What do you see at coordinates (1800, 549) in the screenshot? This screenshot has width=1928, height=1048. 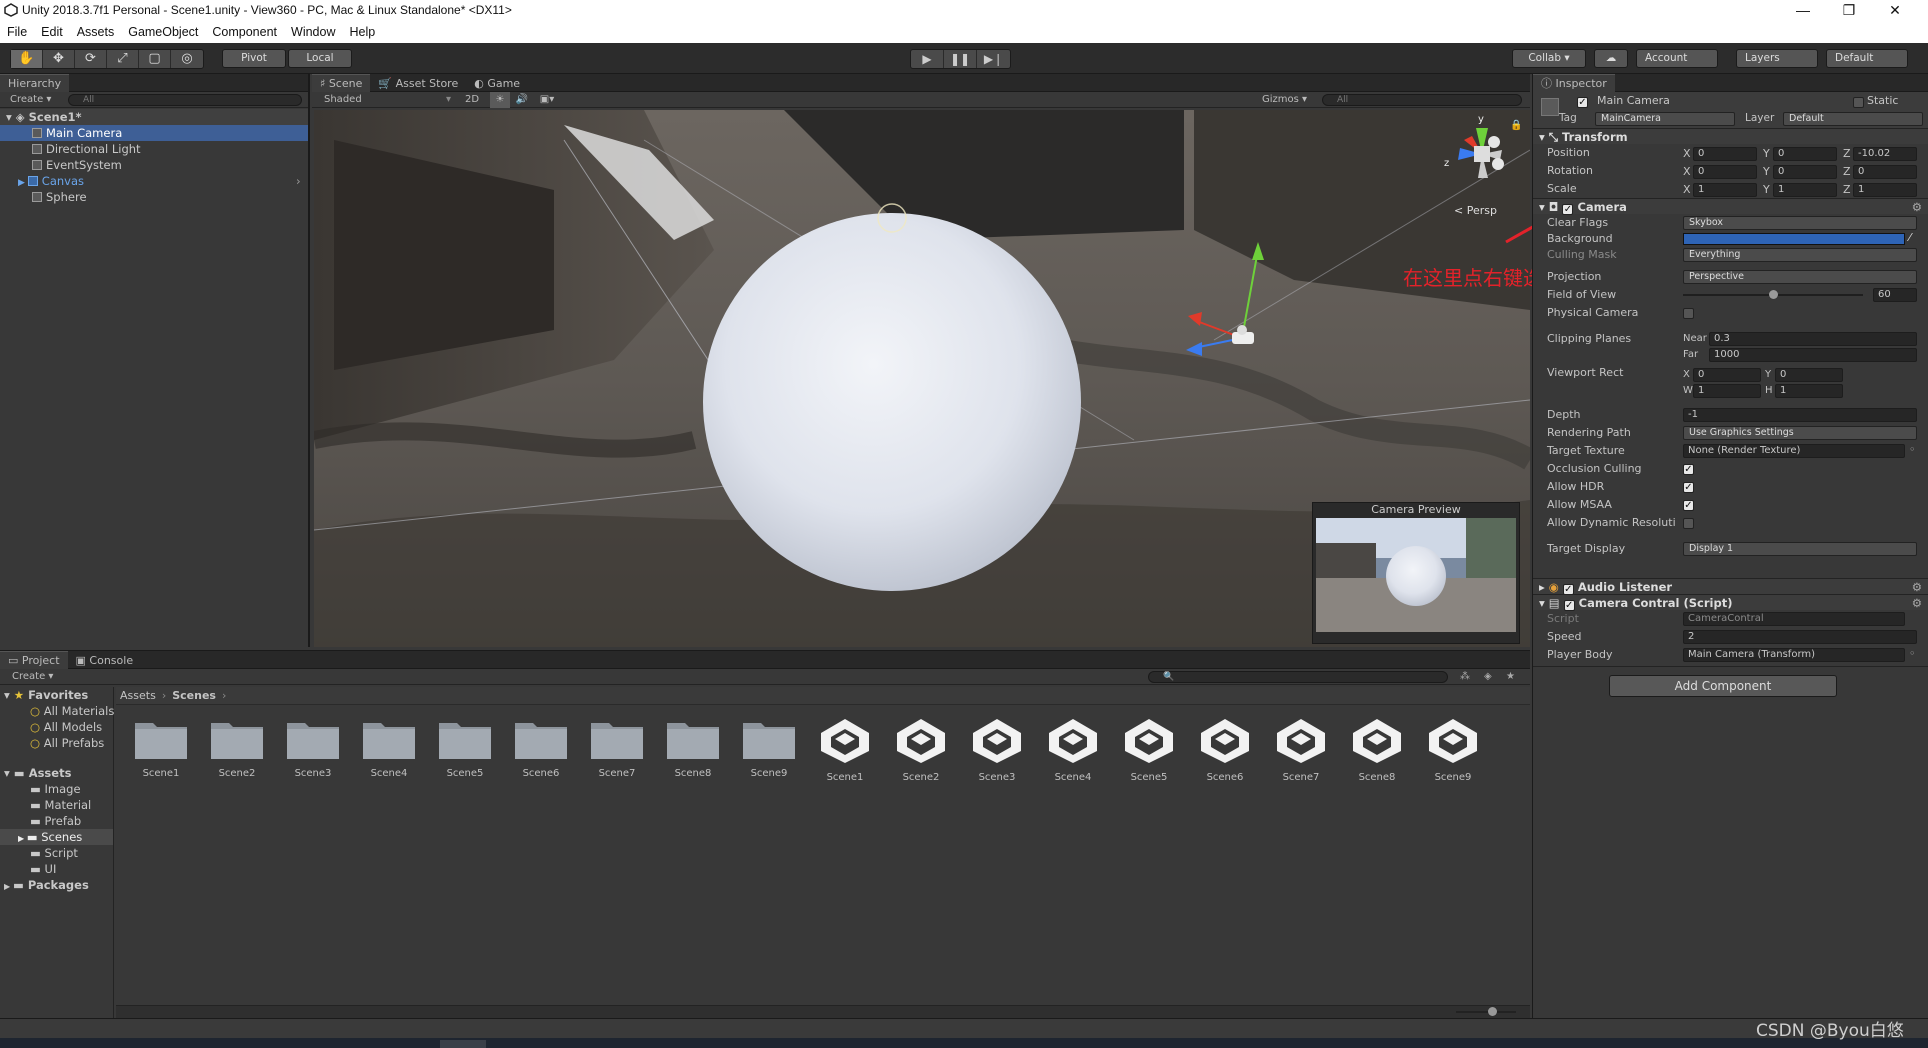 I see `target-display-dropdown: Display 1` at bounding box center [1800, 549].